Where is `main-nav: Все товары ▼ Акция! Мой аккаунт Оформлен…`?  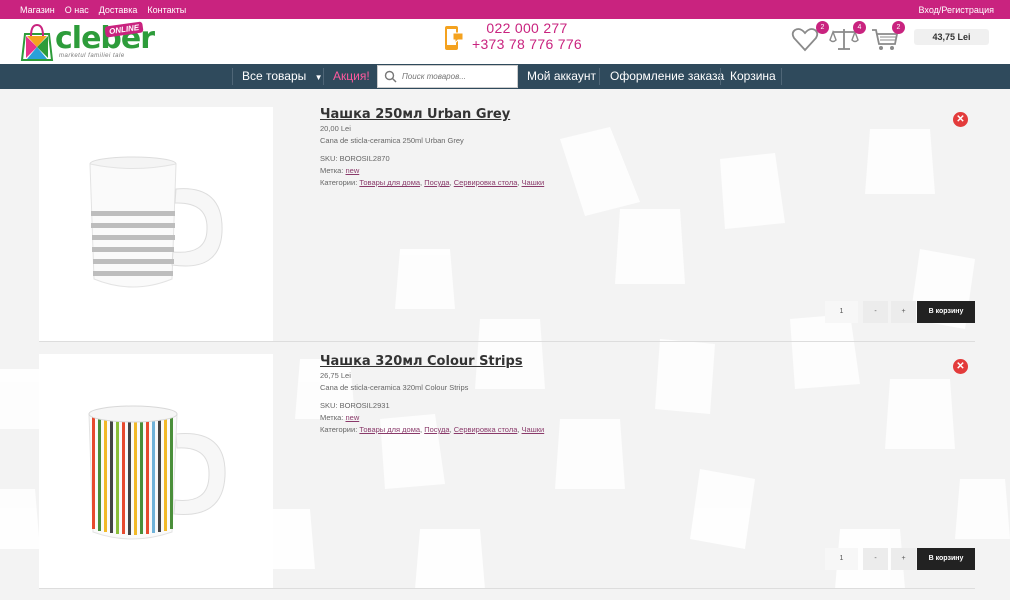 main-nav: Все товары ▼ Акция! Мой аккаунт Оформлен… is located at coordinates (505, 76).